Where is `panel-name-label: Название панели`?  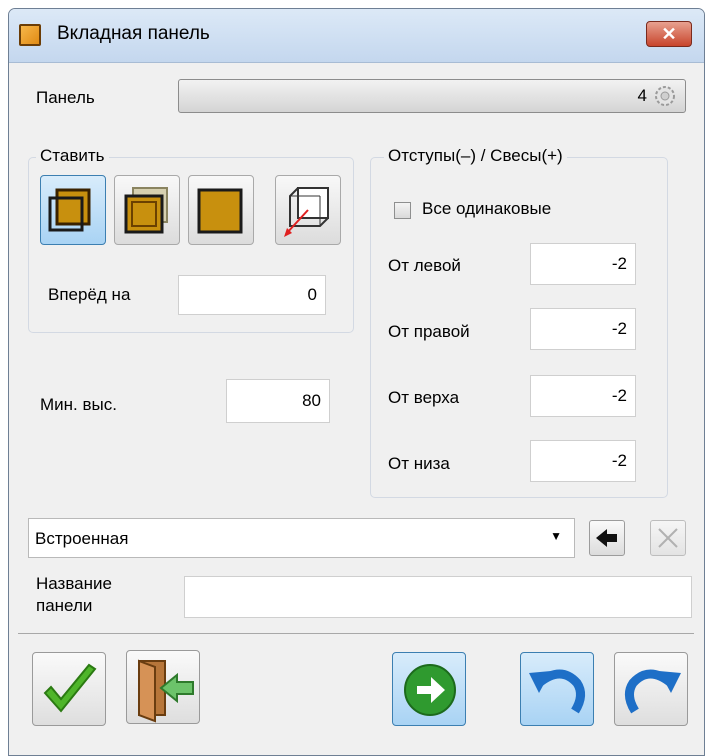
panel-name-label: Название панели is located at coordinates (74, 594).